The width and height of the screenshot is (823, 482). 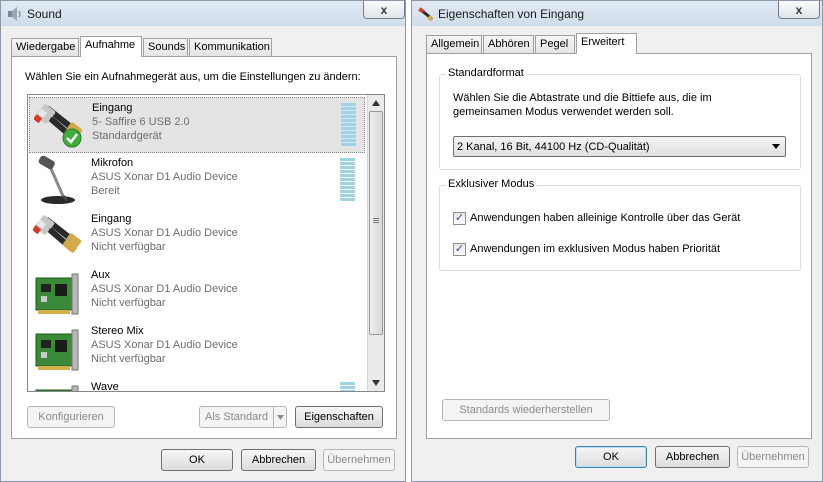 I want to click on properties-cancel-button: Abbrechen, so click(x=692, y=457).